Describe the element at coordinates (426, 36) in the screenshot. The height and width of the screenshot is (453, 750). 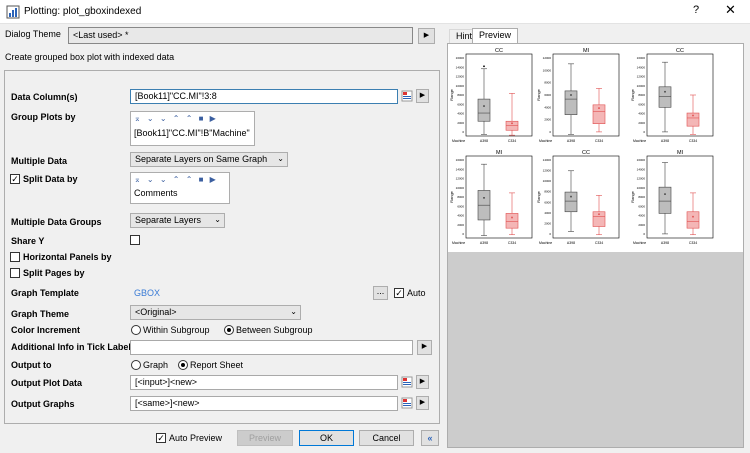
I see `dialog-theme-menu-button: ▶` at that location.